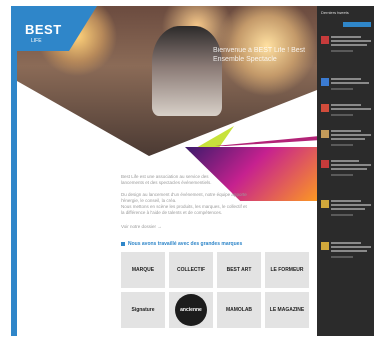 This screenshot has height=341, width=382. I want to click on client-logo: COLLECTIF, so click(191, 270).